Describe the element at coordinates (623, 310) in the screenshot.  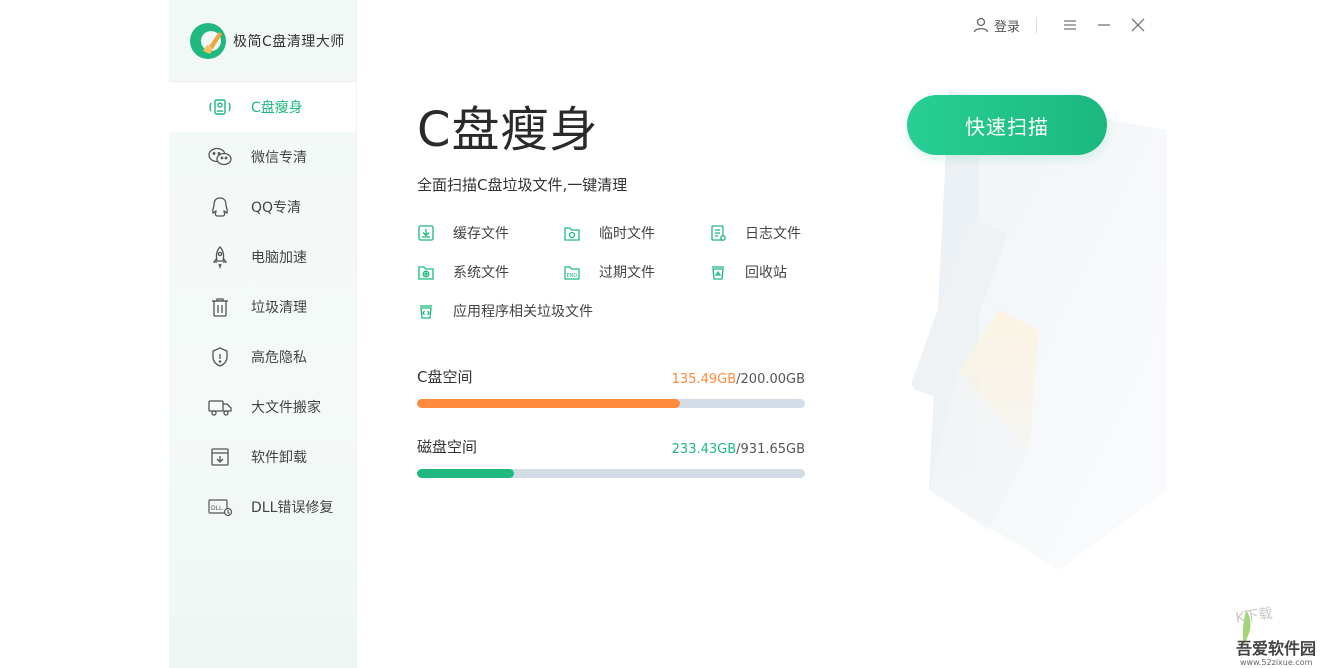
I see `feature-app-junk: 应用程序相关垃圾文件` at that location.